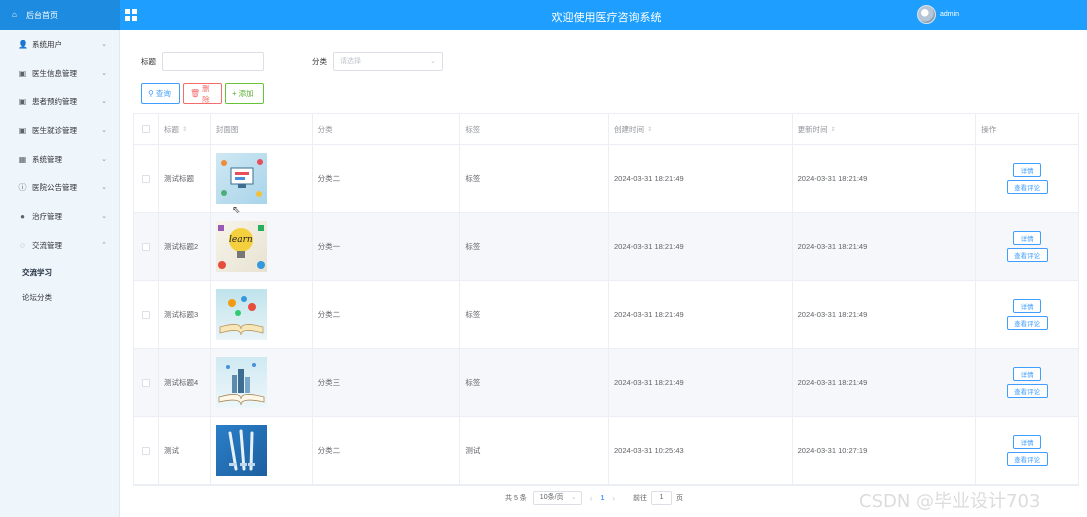  I want to click on location-icon: ●, so click(22, 216).